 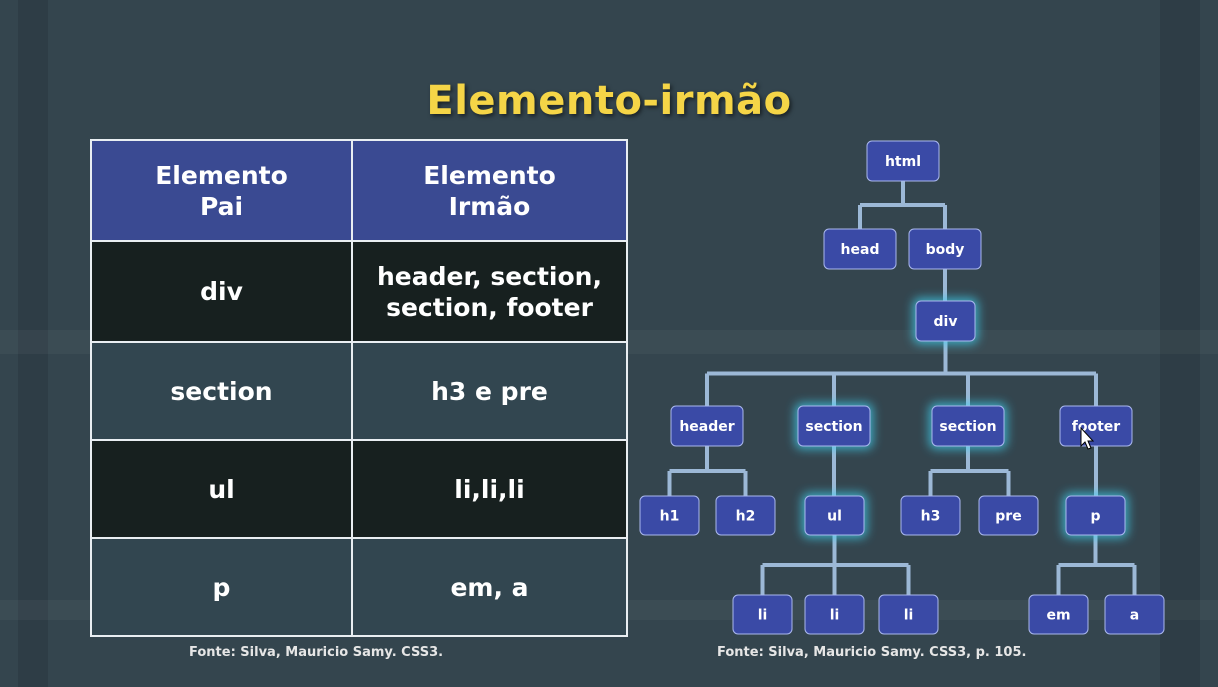 I want to click on tree-node-label: pre, so click(x=1008, y=517).